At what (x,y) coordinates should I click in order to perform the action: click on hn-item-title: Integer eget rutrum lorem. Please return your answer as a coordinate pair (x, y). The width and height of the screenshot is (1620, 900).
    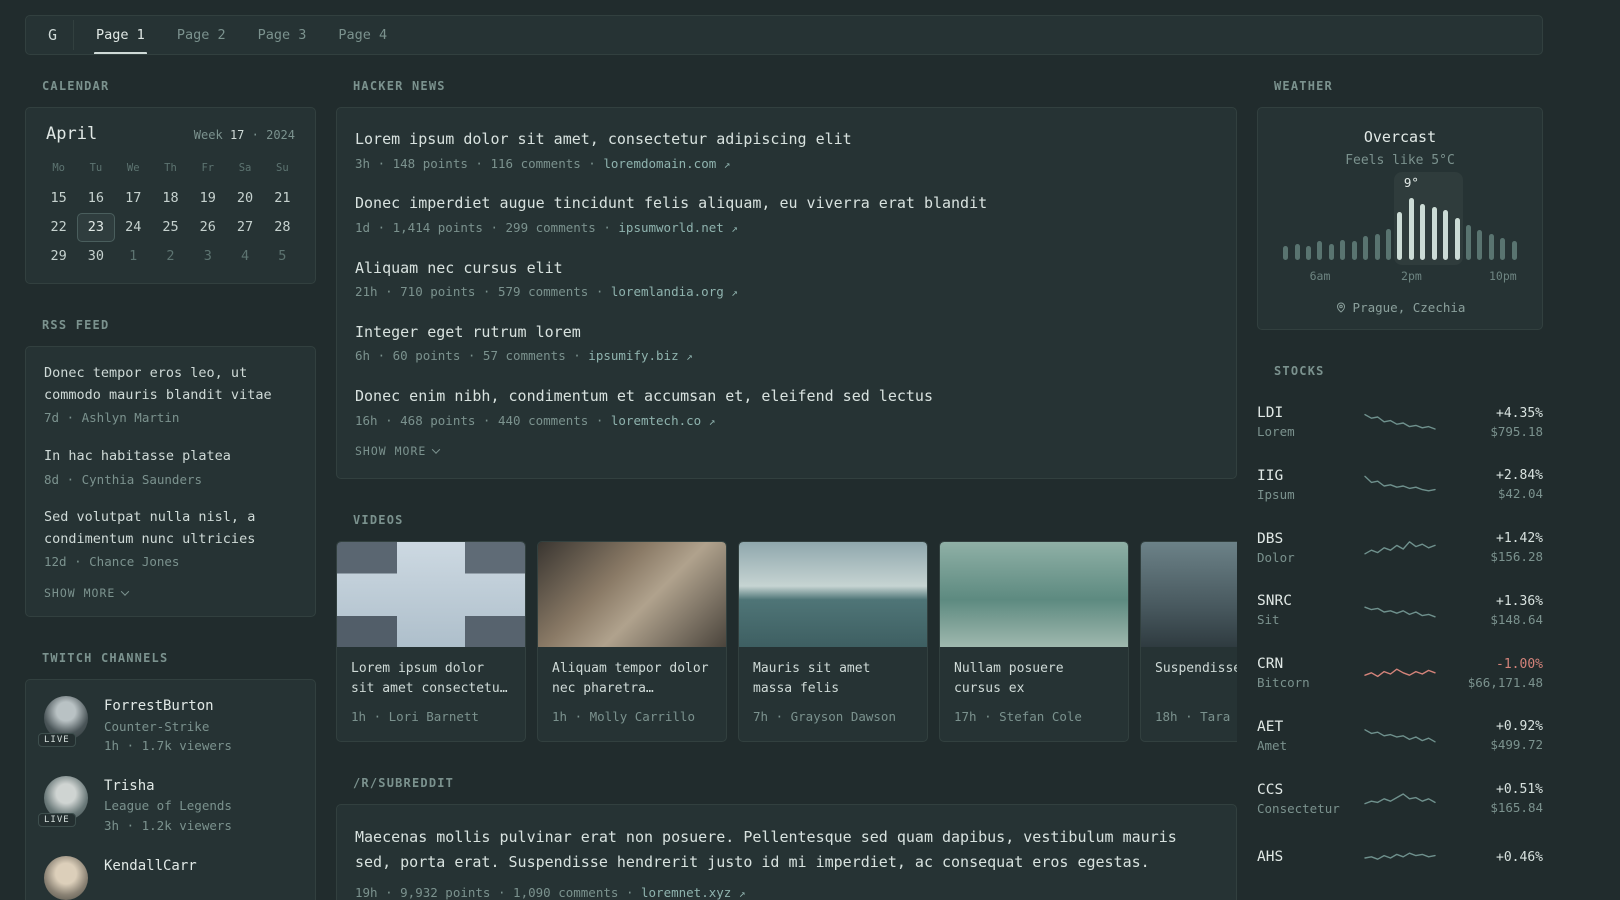
    Looking at the image, I should click on (786, 332).